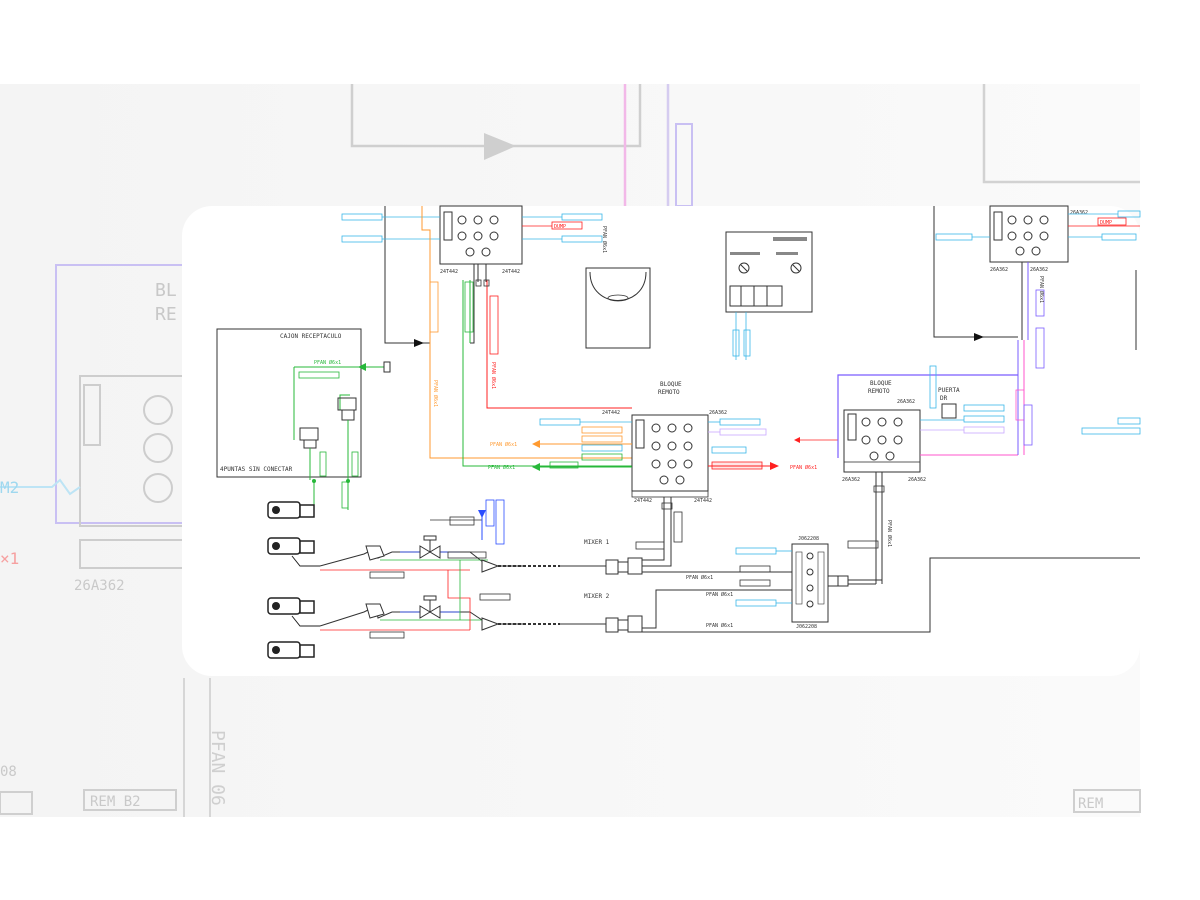 This screenshot has width=1200, height=900. I want to click on sink-unit, so click(618, 308).